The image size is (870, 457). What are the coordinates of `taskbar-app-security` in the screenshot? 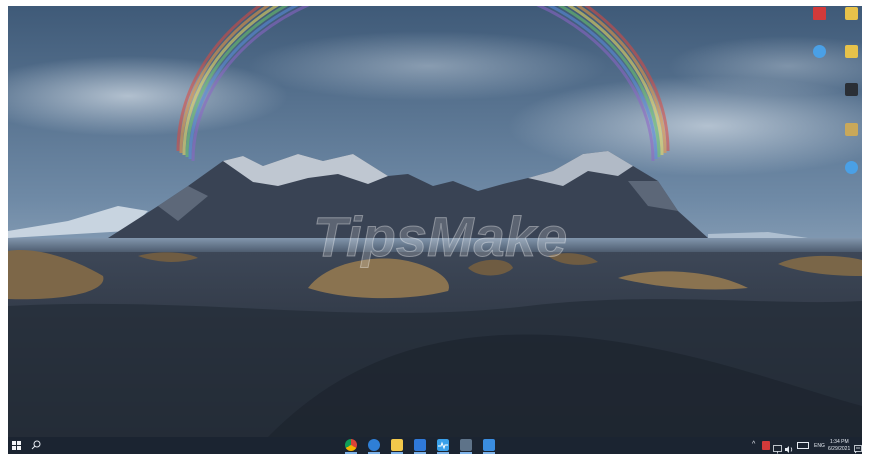 It's located at (374, 445).